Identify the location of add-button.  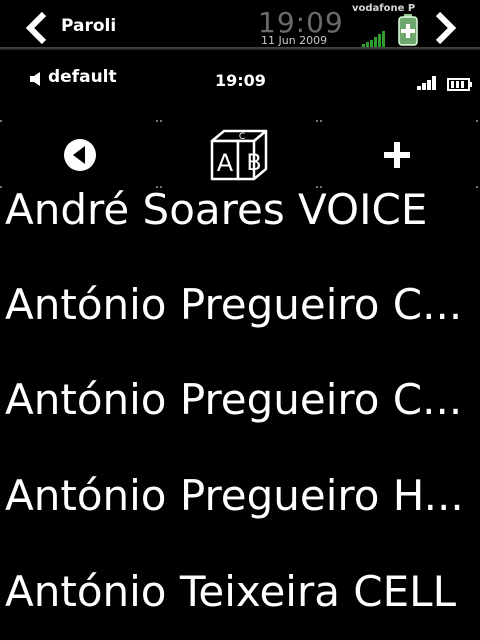
(399, 154).